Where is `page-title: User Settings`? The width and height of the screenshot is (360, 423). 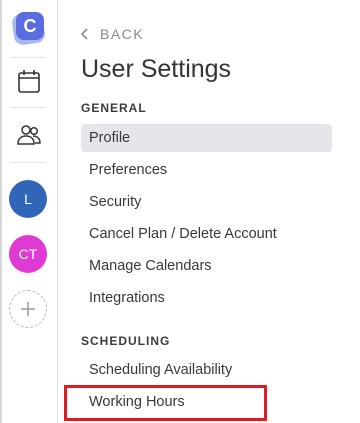
page-title: User Settings is located at coordinates (156, 69).